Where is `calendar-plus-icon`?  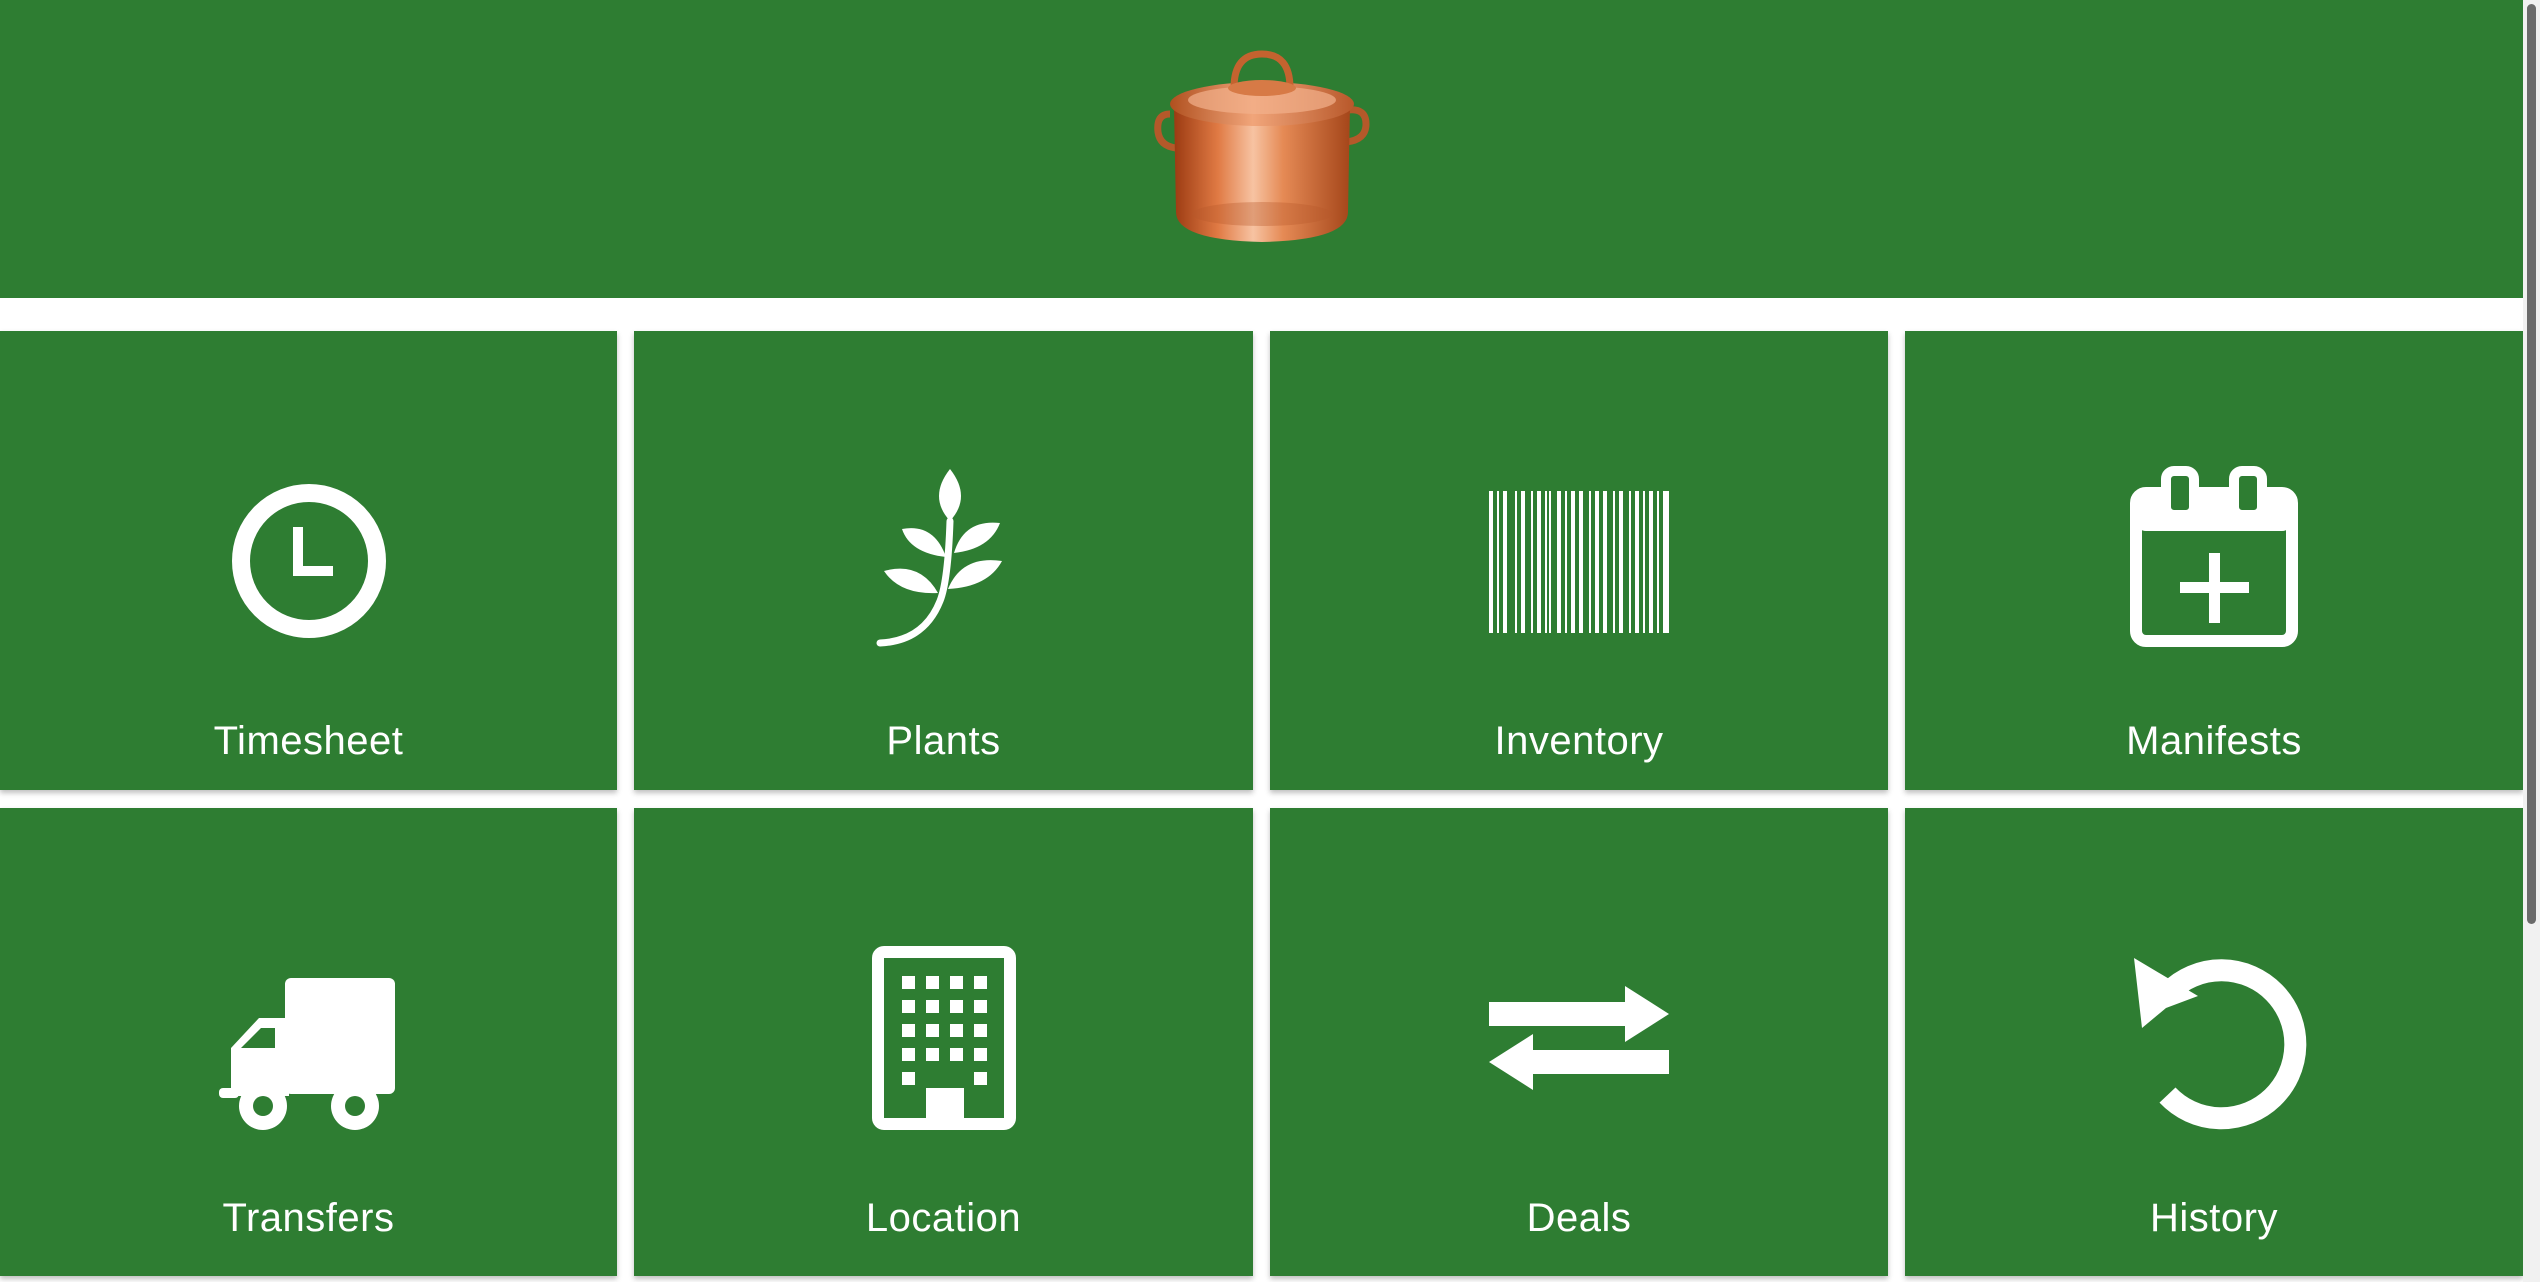
calendar-plus-icon is located at coordinates (2214, 561).